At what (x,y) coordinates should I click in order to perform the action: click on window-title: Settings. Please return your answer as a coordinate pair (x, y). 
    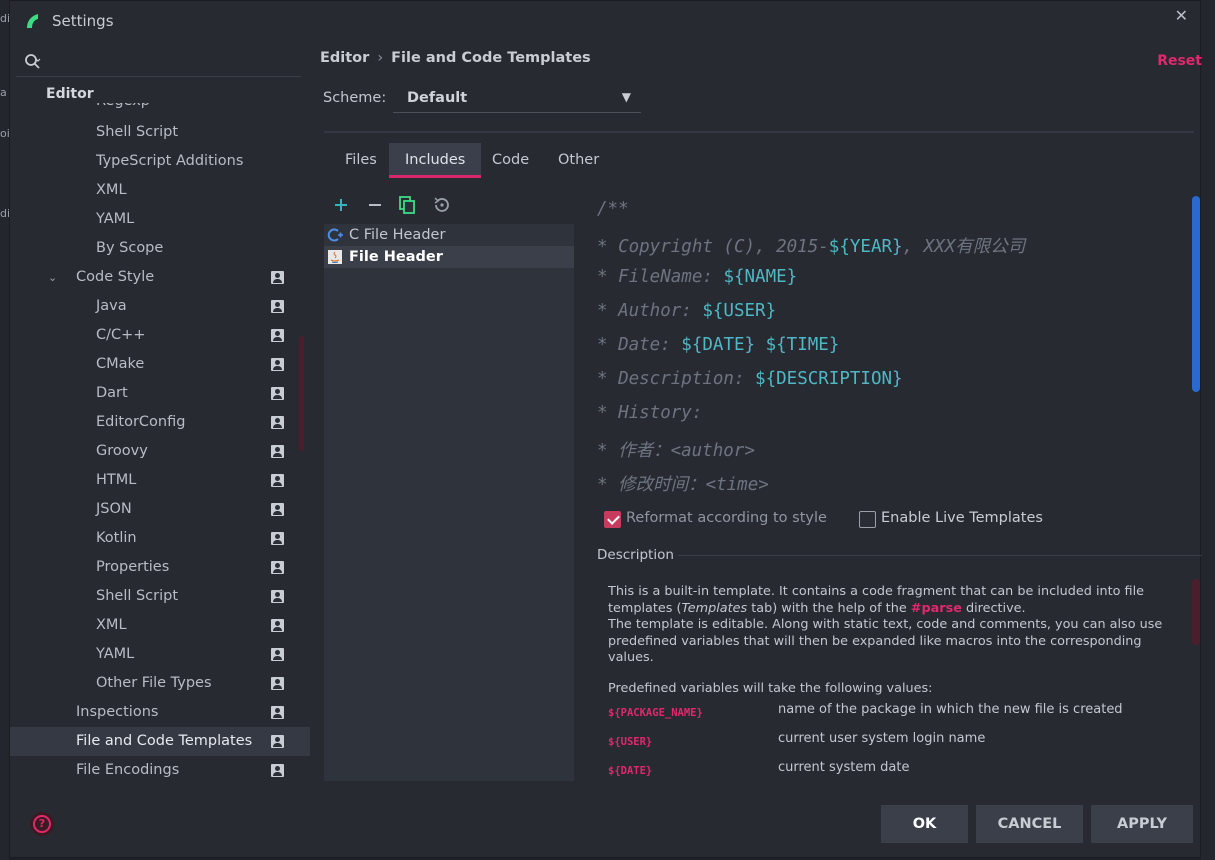
    Looking at the image, I should click on (83, 21).